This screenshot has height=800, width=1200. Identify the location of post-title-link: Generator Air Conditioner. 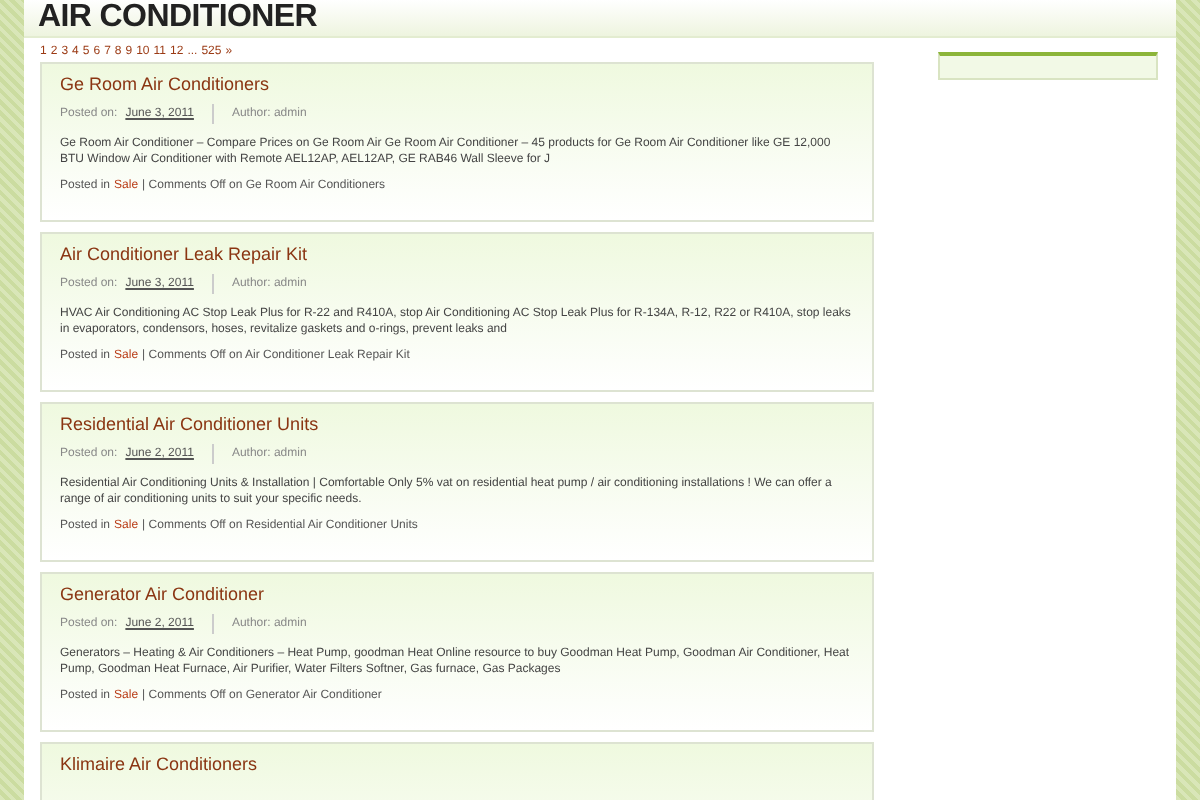
(457, 594).